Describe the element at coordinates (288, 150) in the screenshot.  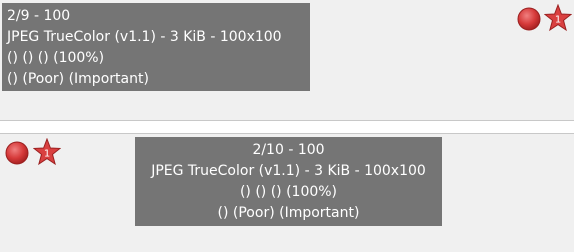
I see `image-title: 2/10 - 100` at that location.